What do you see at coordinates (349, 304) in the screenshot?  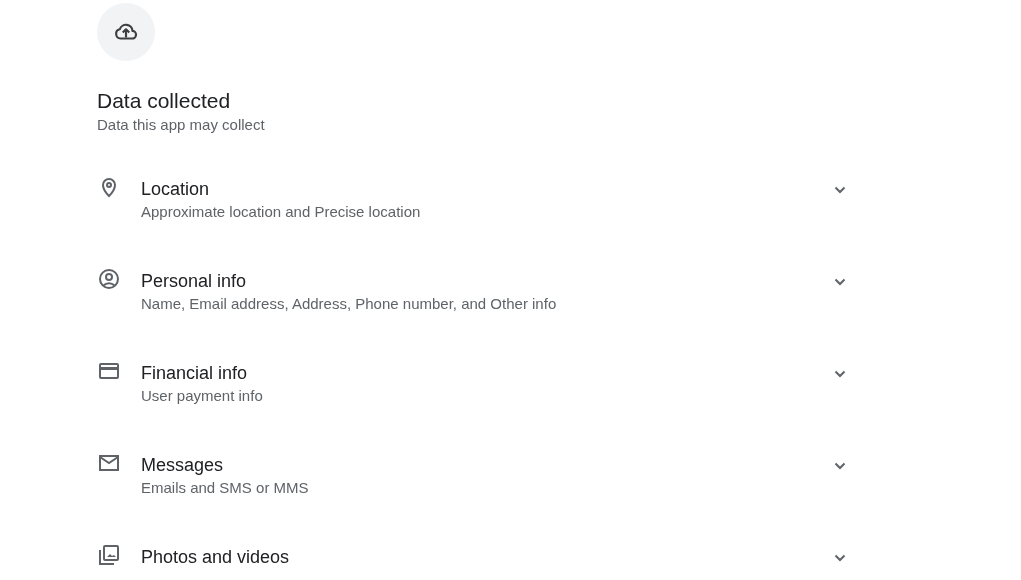 I see `category-detail: Name, Email address, Address, Phone number, and Other info` at bounding box center [349, 304].